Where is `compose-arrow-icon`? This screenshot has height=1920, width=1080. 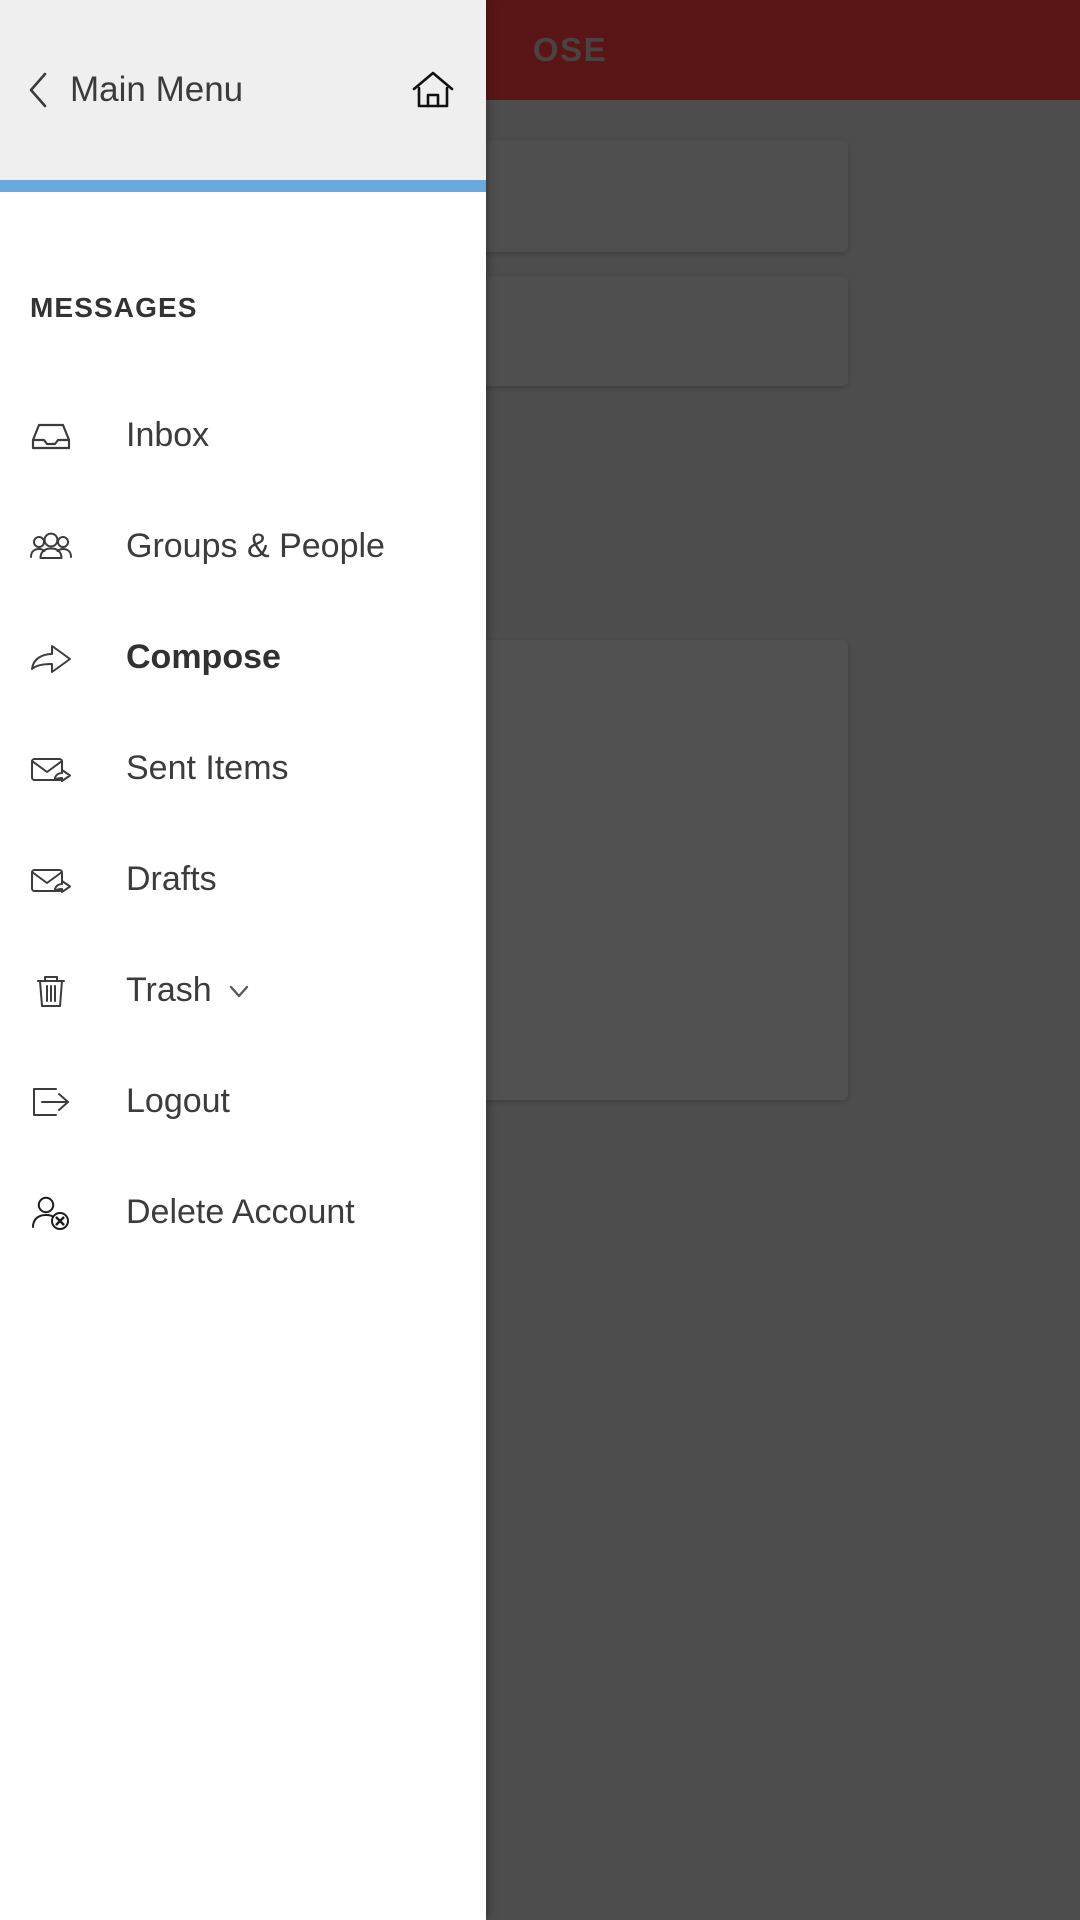 compose-arrow-icon is located at coordinates (51, 658).